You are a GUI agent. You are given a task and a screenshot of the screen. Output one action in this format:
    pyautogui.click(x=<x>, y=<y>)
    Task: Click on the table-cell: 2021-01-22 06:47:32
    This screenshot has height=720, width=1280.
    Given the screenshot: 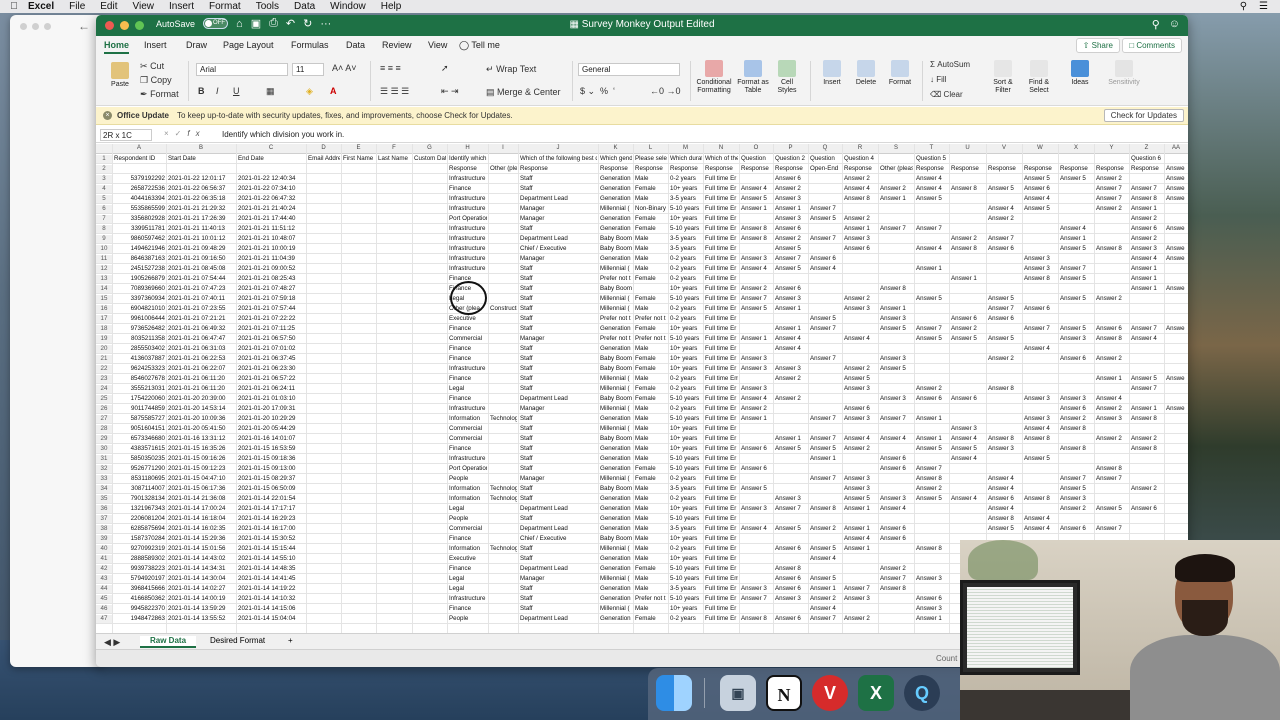 What is the action you would take?
    pyautogui.click(x=271, y=199)
    